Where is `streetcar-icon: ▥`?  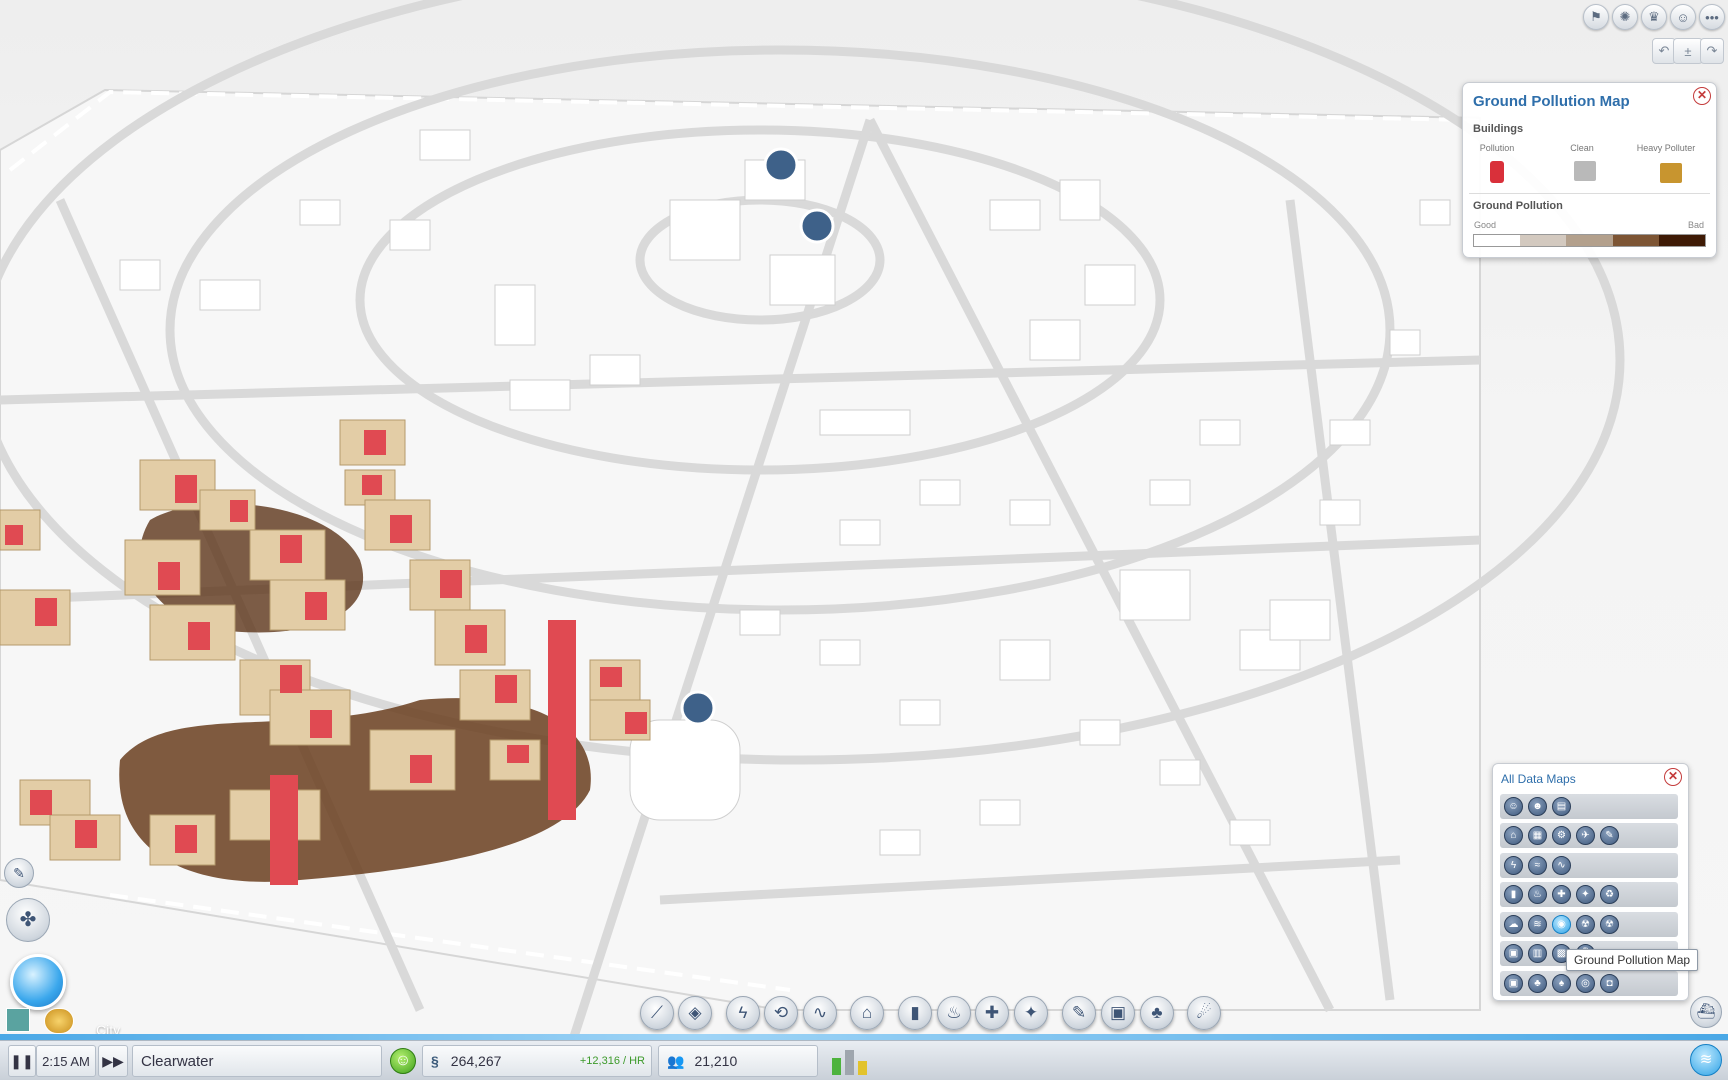
streetcar-icon: ▥ is located at coordinates (1537, 953).